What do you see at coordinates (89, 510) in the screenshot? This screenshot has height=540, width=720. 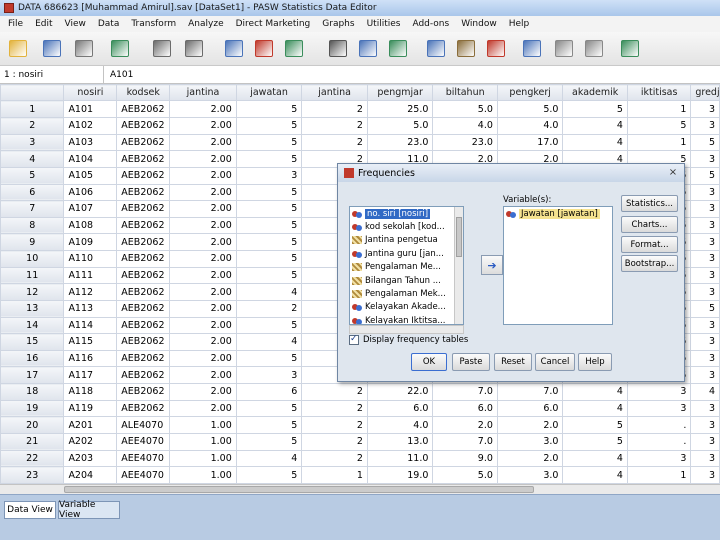 I see `tab-variable-view: Variable View` at bounding box center [89, 510].